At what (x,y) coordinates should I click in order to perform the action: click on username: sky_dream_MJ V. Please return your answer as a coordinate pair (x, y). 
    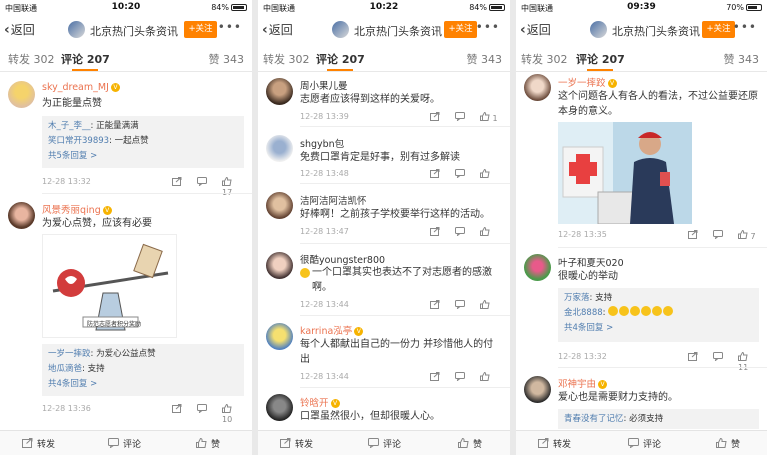
    Looking at the image, I should click on (81, 87).